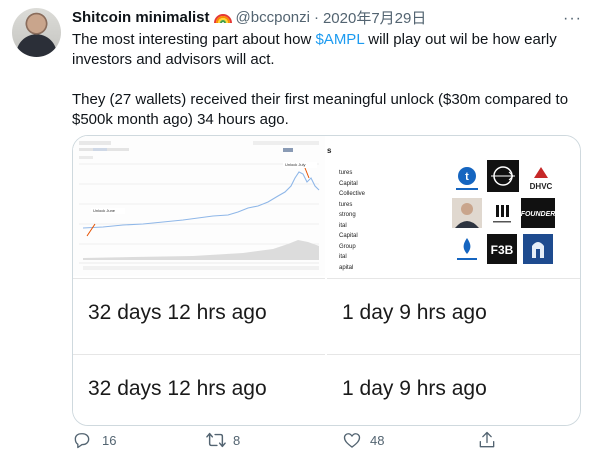 The height and width of the screenshot is (459, 590). What do you see at coordinates (467, 249) in the screenshot?
I see `huobi-capital-logo` at bounding box center [467, 249].